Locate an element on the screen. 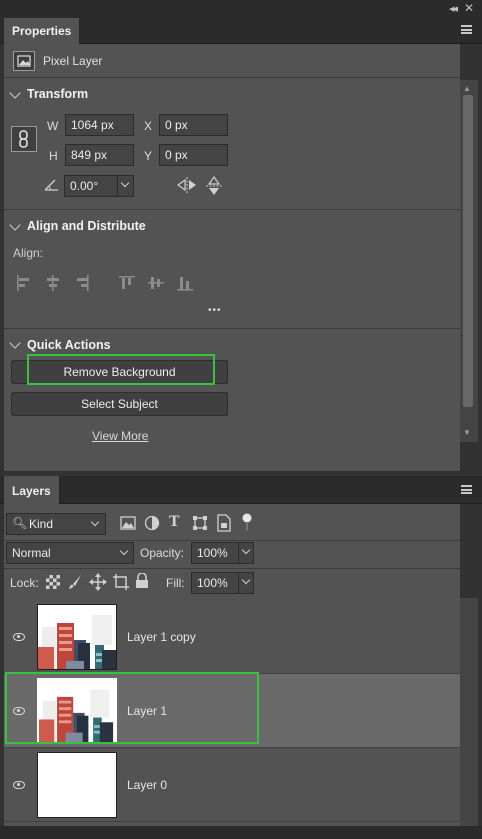 The width and height of the screenshot is (482, 839). view-more-link: View More is located at coordinates (120, 436).